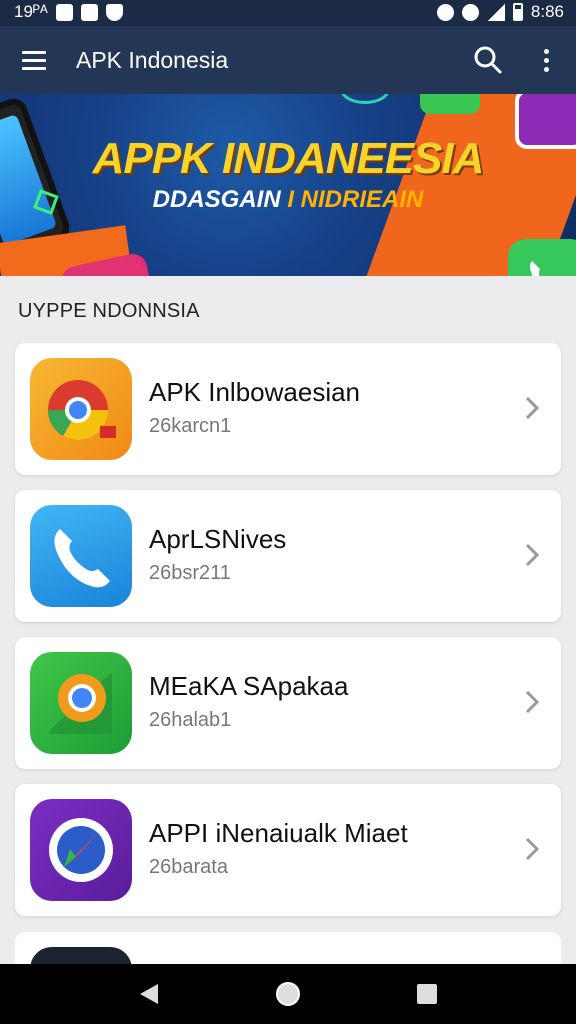 This screenshot has width=576, height=1024. What do you see at coordinates (188, 867) in the screenshot?
I see `app-meta: 26barata` at bounding box center [188, 867].